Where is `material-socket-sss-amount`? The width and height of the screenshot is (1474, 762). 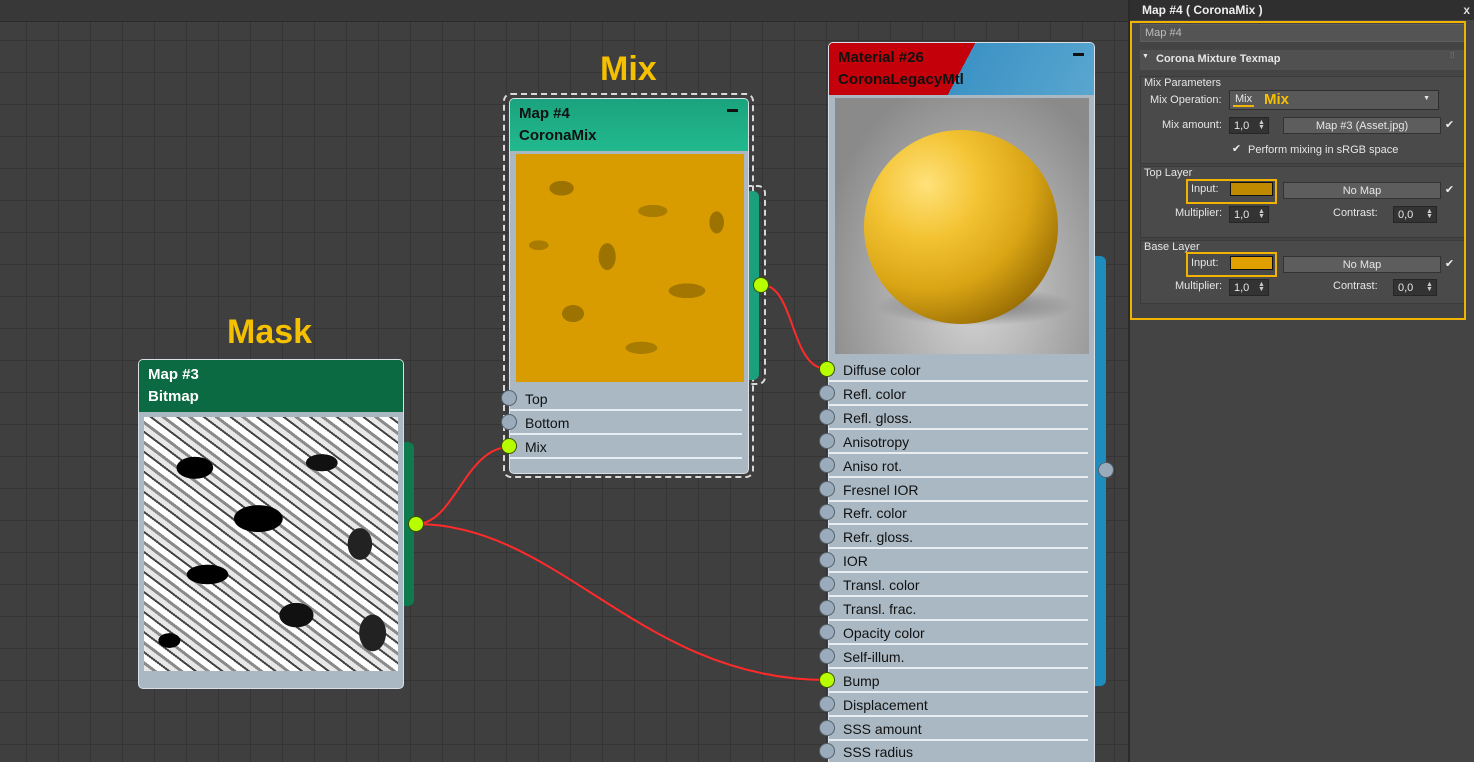 material-socket-sss-amount is located at coordinates (827, 727).